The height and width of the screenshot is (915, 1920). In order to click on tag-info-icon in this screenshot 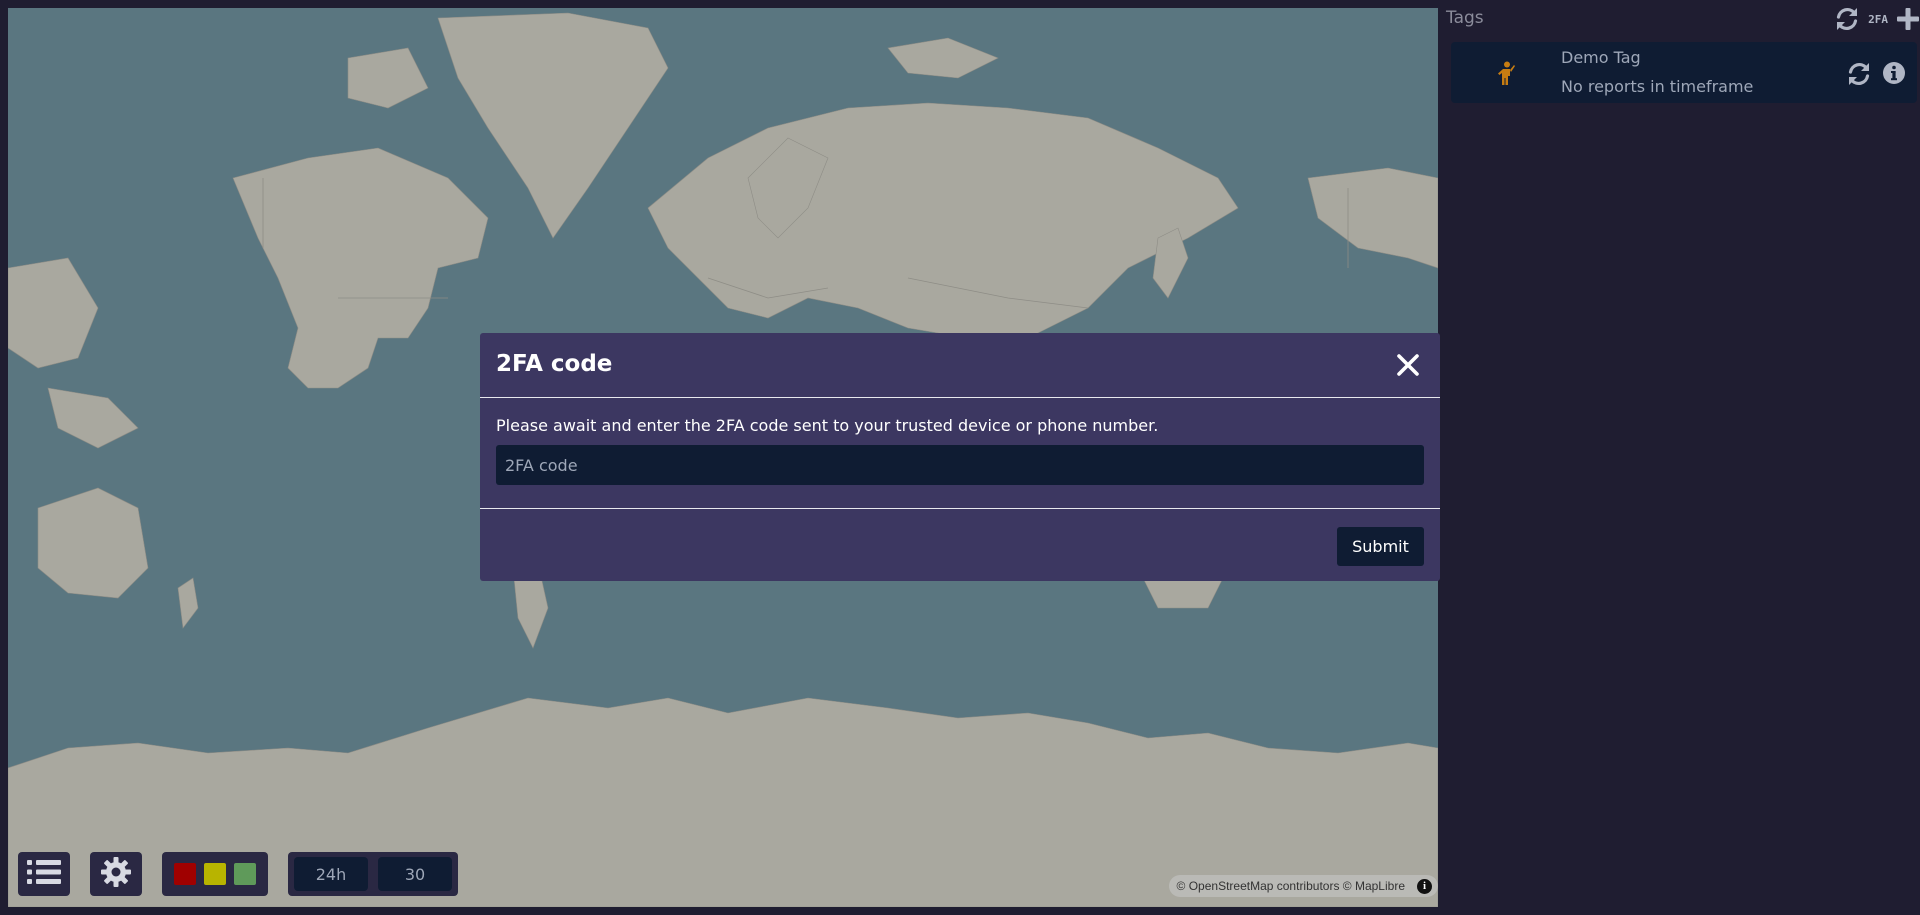, I will do `click(1894, 75)`.